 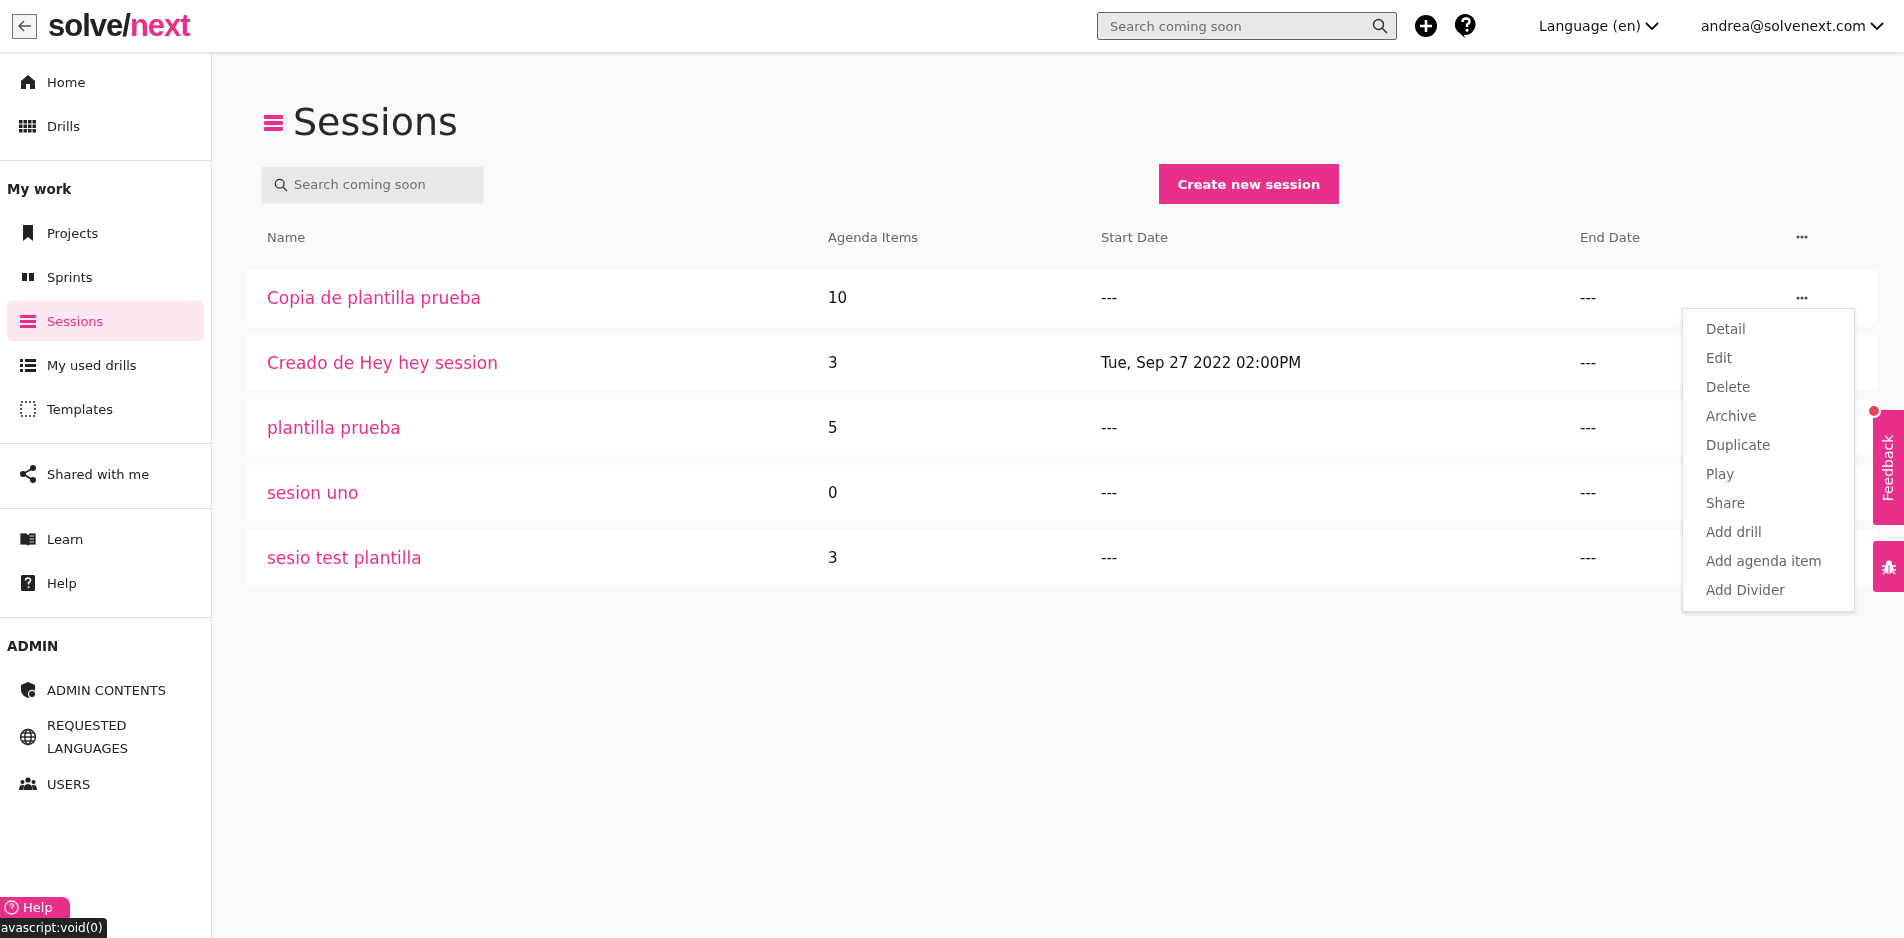 I want to click on page-title: Sessions, so click(x=375, y=122).